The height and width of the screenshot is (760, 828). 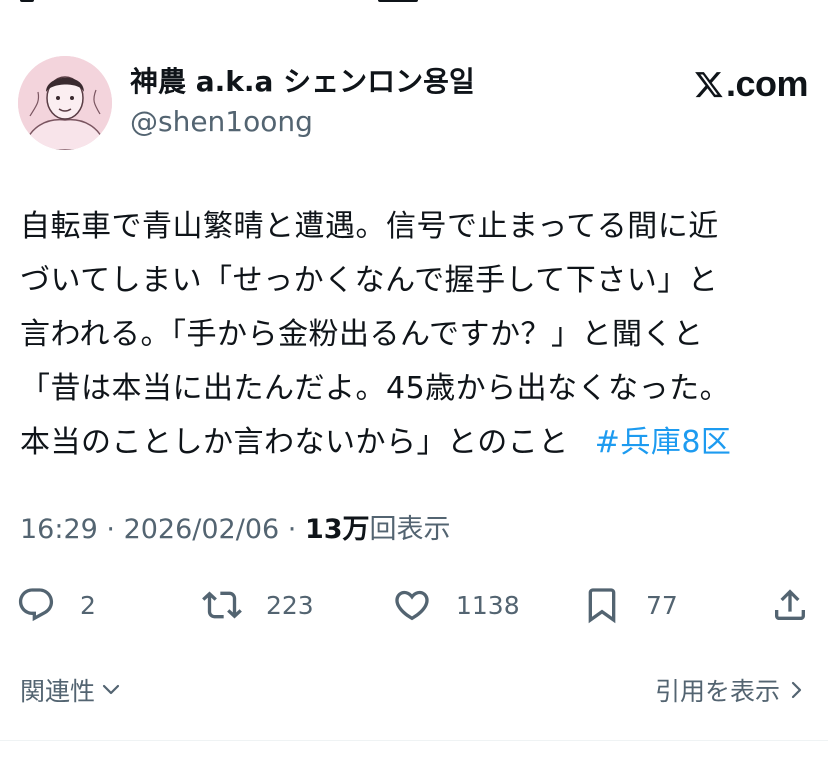 I want to click on avatar, so click(x=65, y=103).